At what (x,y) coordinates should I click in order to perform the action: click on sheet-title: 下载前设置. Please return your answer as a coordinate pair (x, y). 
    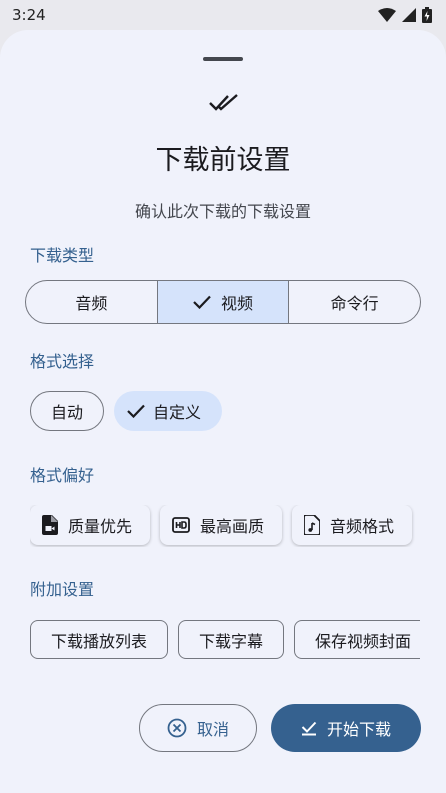
    Looking at the image, I should click on (223, 160).